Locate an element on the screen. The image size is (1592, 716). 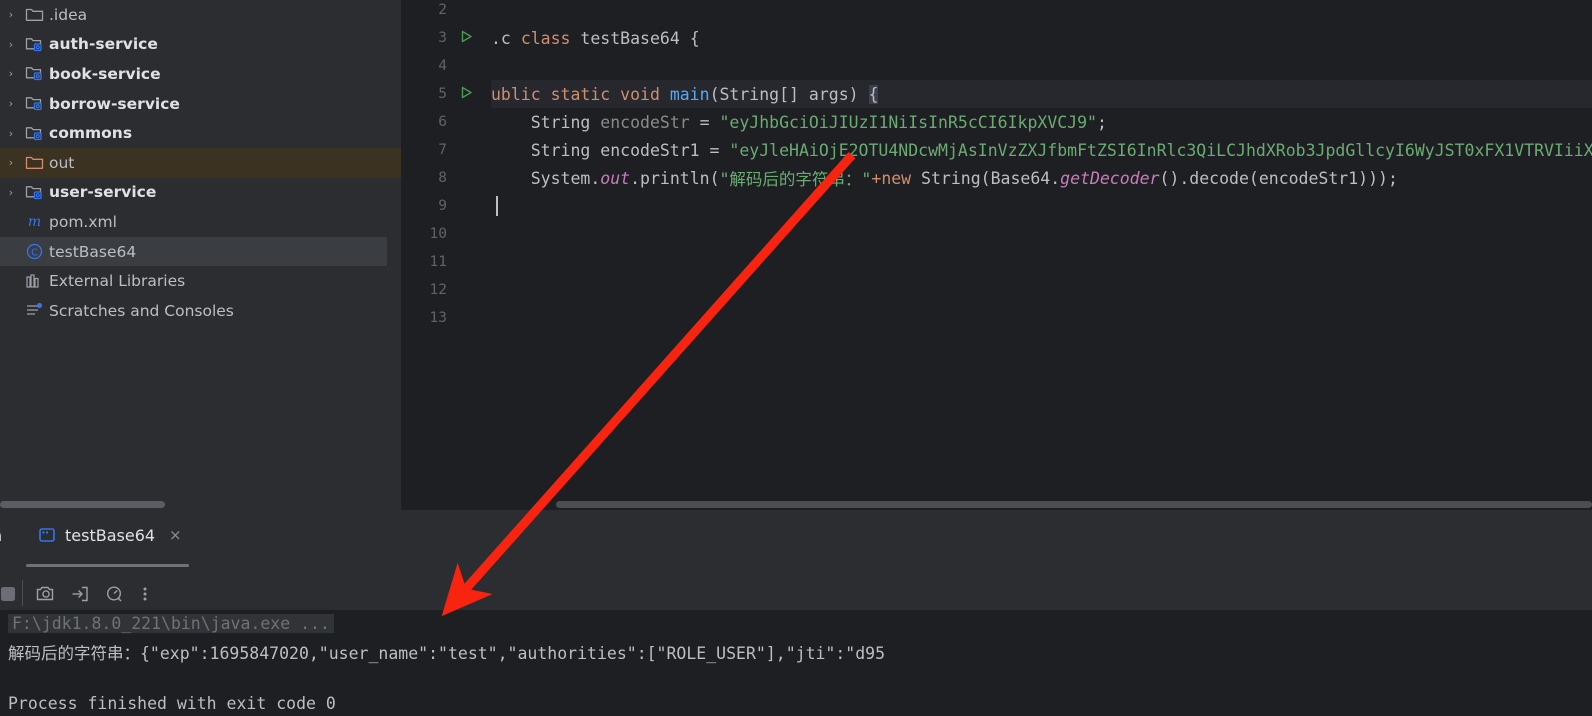
more-options-icon is located at coordinates (145, 594).